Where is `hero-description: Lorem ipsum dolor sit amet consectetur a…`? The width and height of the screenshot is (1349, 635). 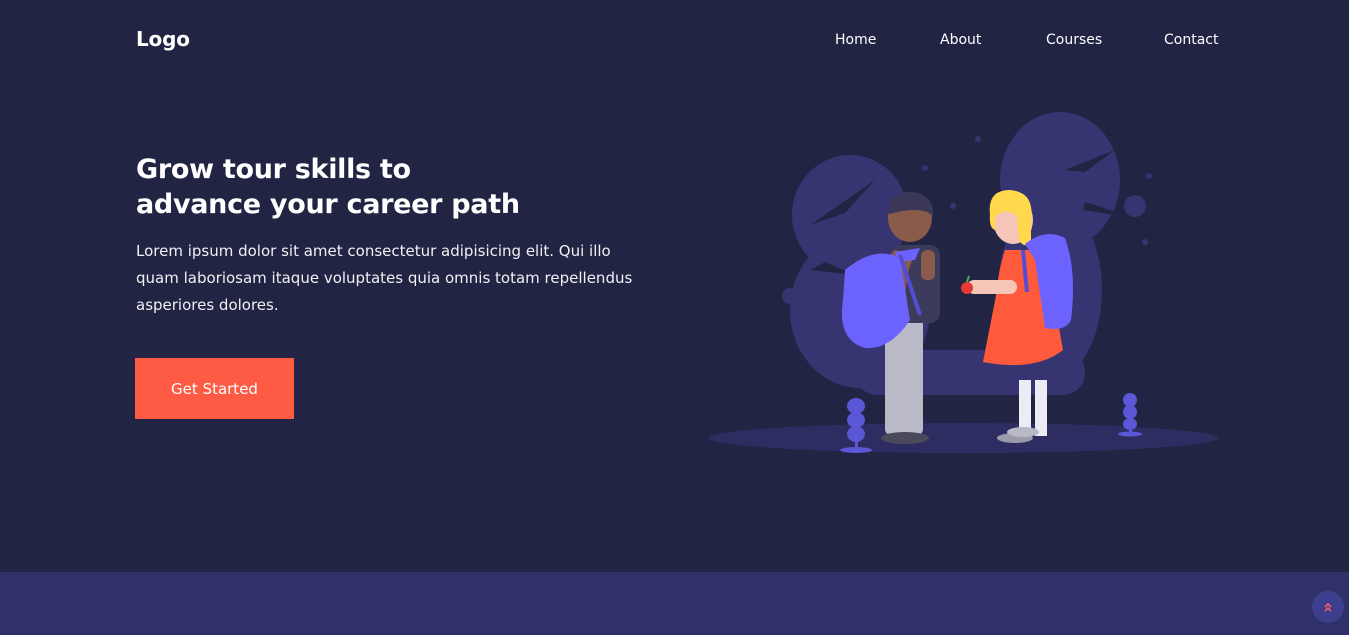
hero-description: Lorem ipsum dolor sit amet consectetur a… is located at coordinates (384, 278).